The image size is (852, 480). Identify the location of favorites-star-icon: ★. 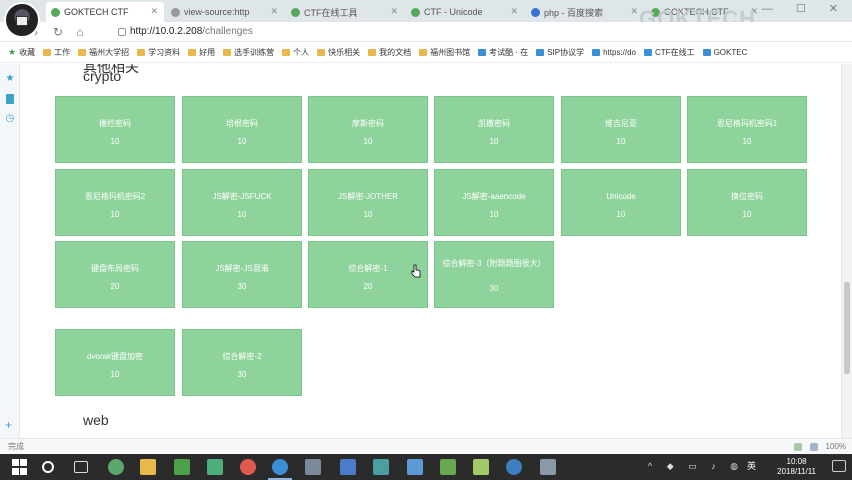
(10, 79).